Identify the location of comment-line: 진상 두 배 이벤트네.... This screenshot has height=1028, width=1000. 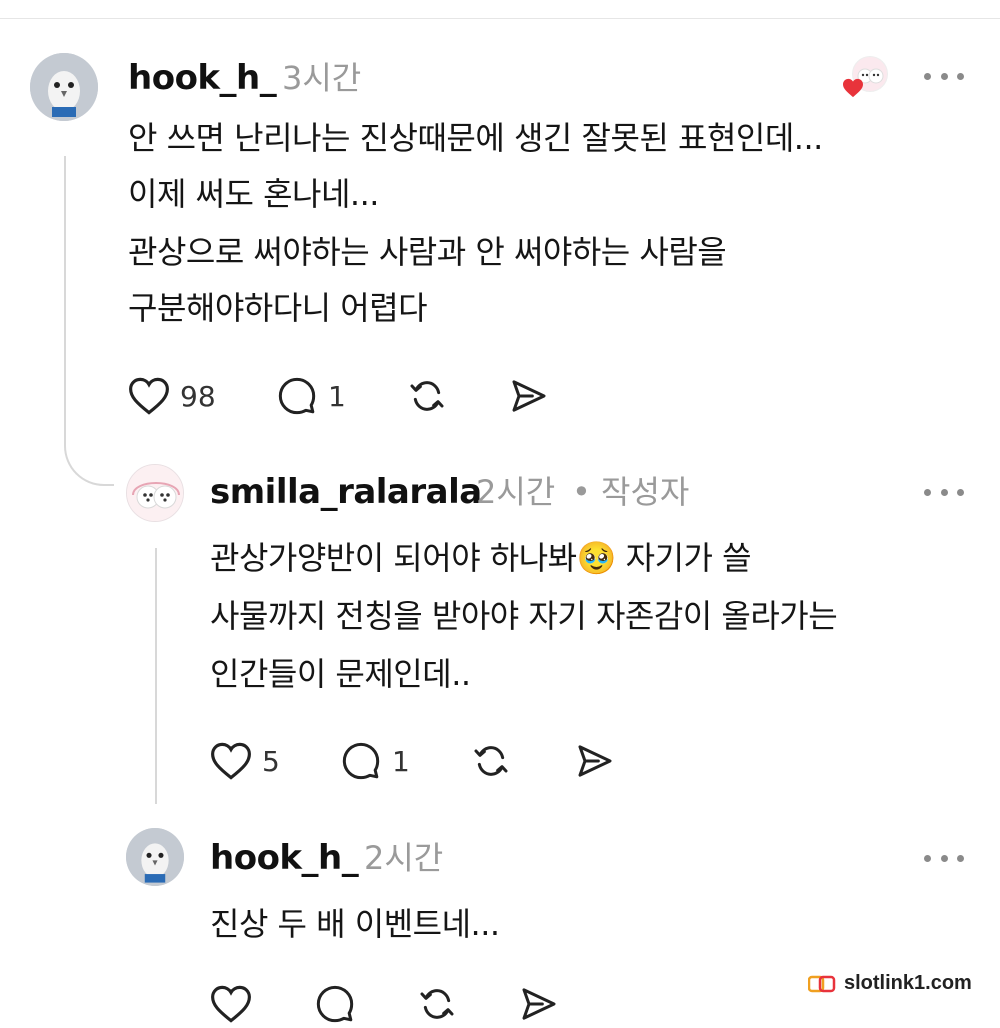
(355, 924).